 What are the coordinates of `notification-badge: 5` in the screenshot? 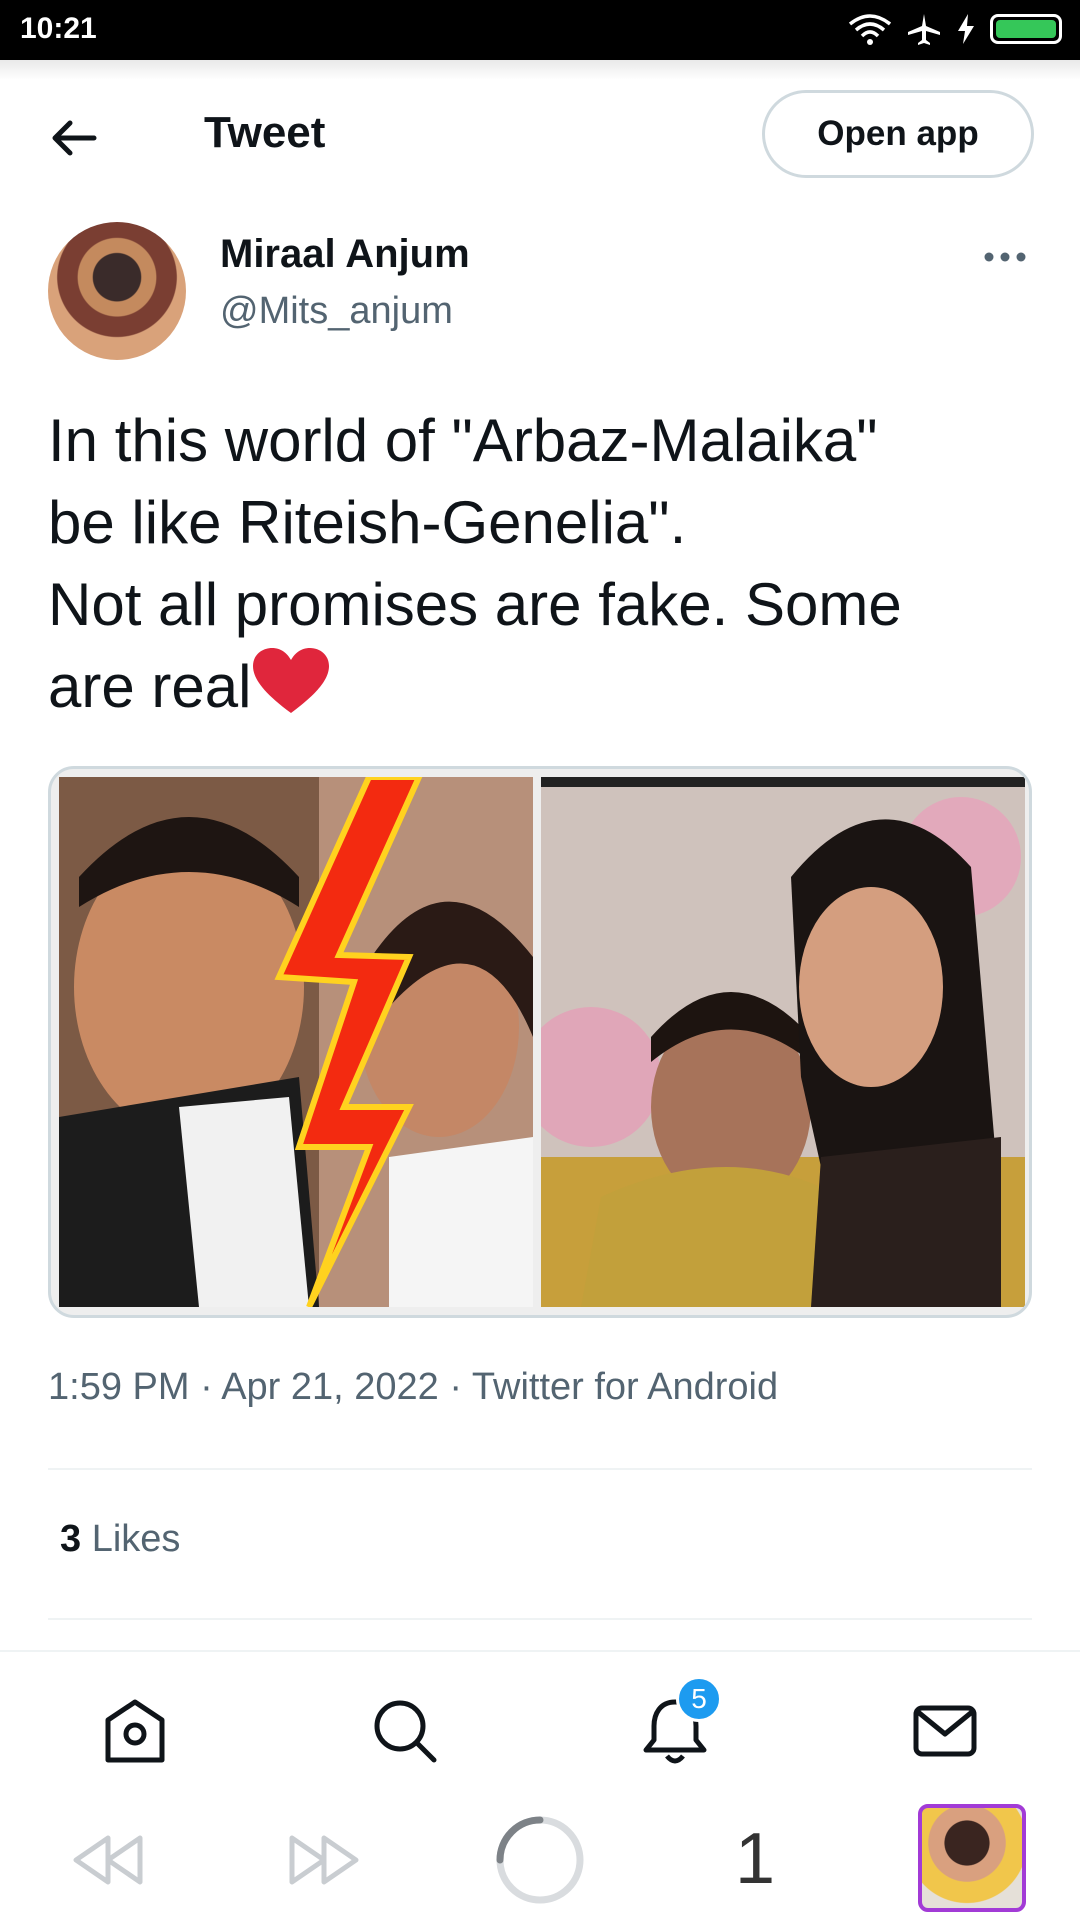 It's located at (699, 1699).